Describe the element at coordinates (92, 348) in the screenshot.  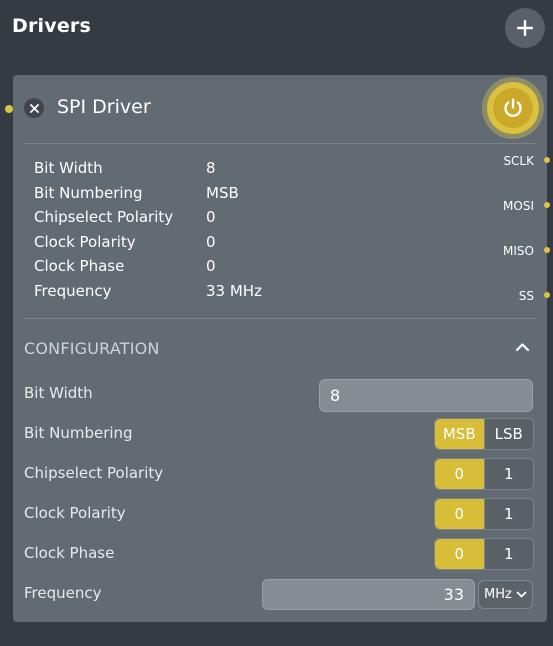
I see `configuration-heading: CONFIGURATION` at that location.